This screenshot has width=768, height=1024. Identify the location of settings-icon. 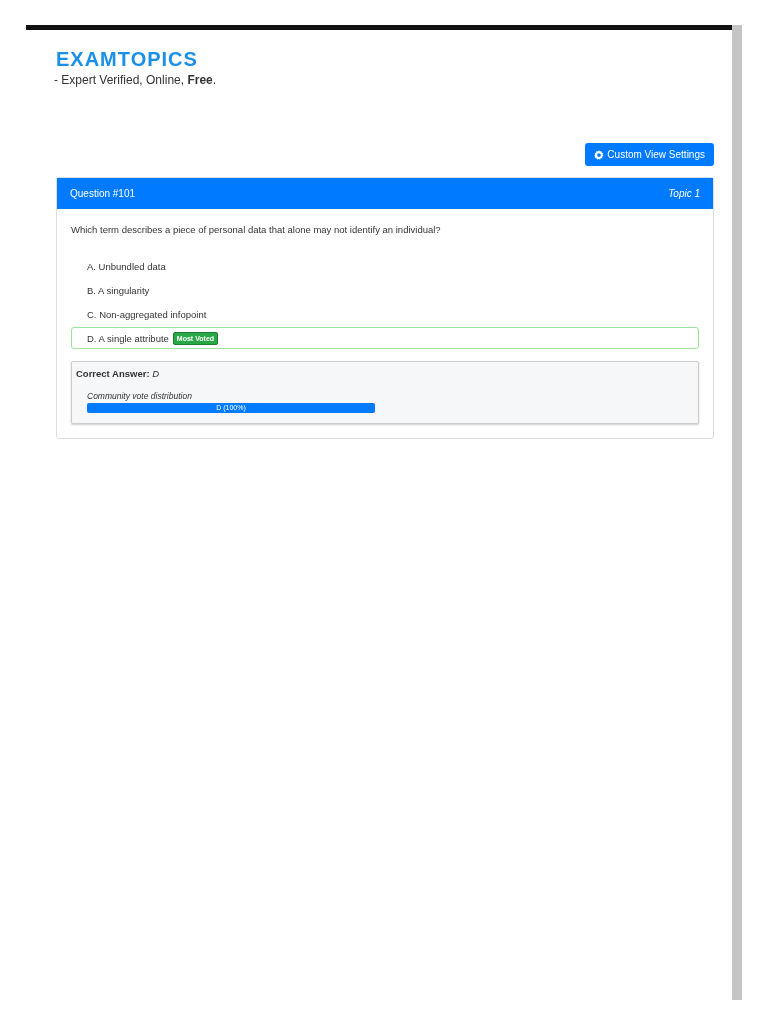
(599, 154).